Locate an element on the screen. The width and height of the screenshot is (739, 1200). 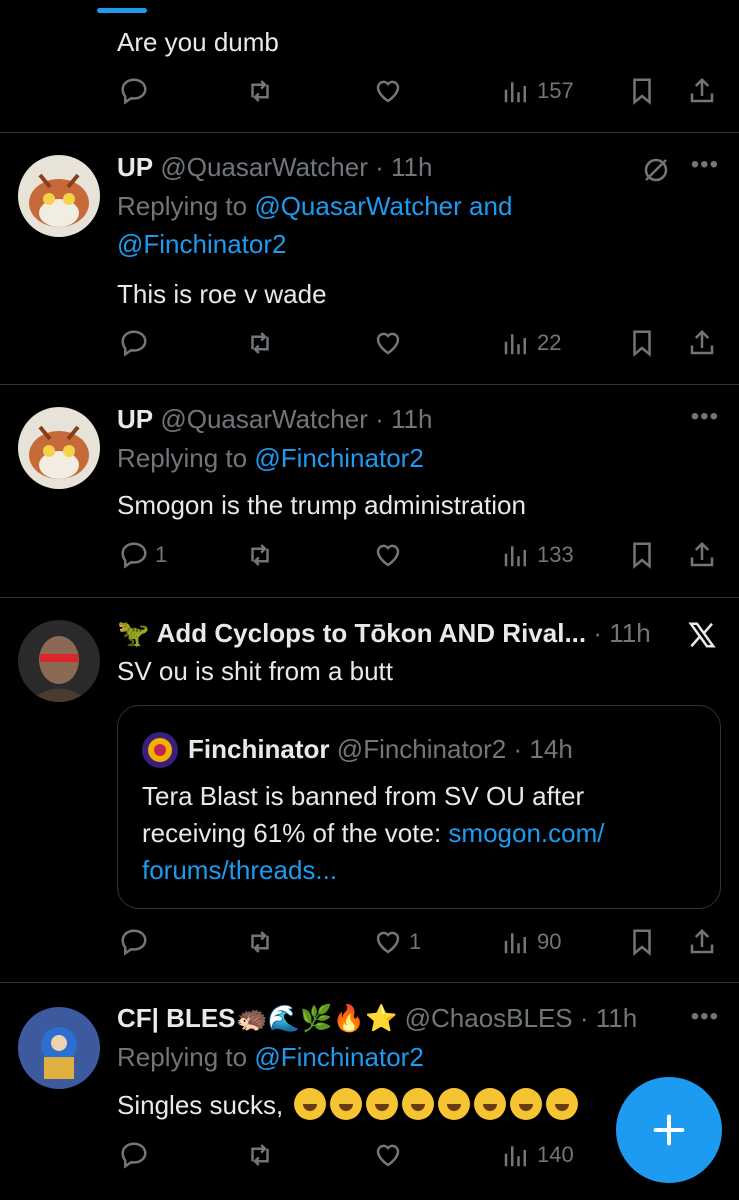
like-button: 1 is located at coordinates (397, 942).